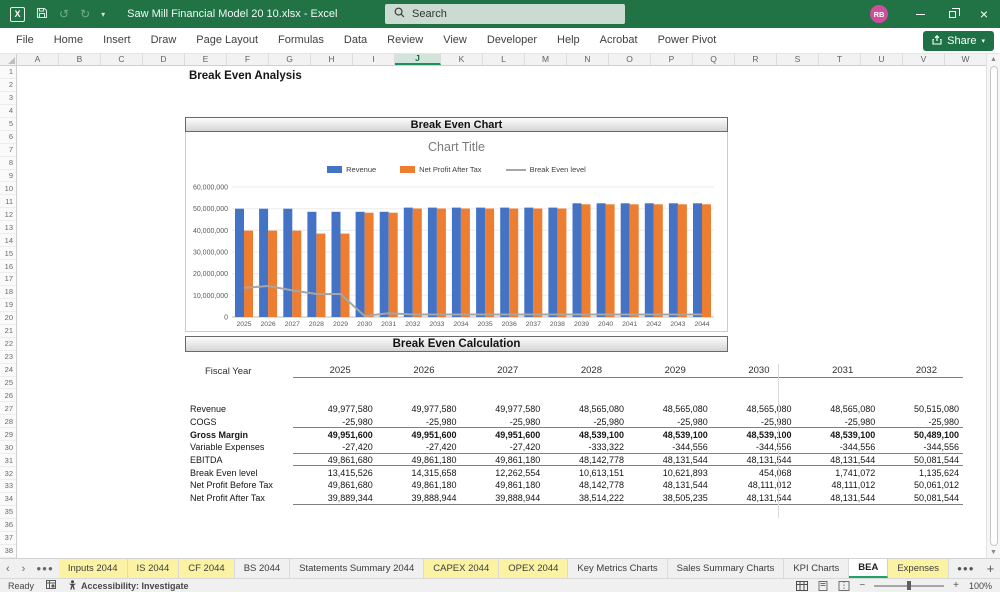 Image resolution: width=1000 pixels, height=592 pixels. I want to click on year-cell-2025: 2025, so click(335, 370).